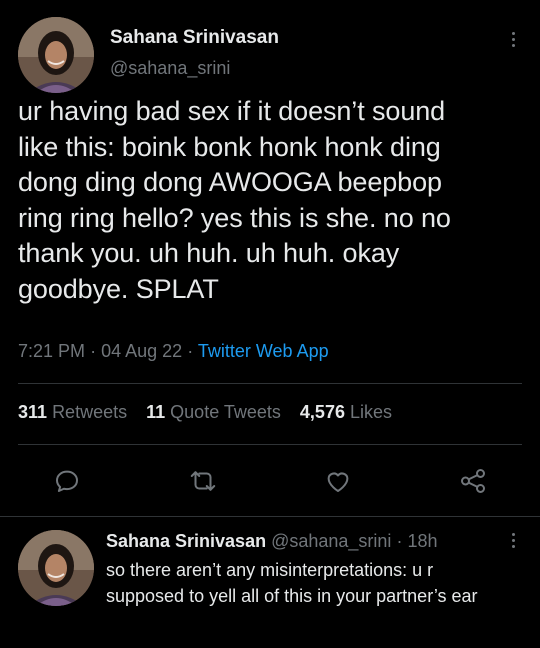 The width and height of the screenshot is (540, 648). Describe the element at coordinates (203, 481) in the screenshot. I see `retweet-icon` at that location.